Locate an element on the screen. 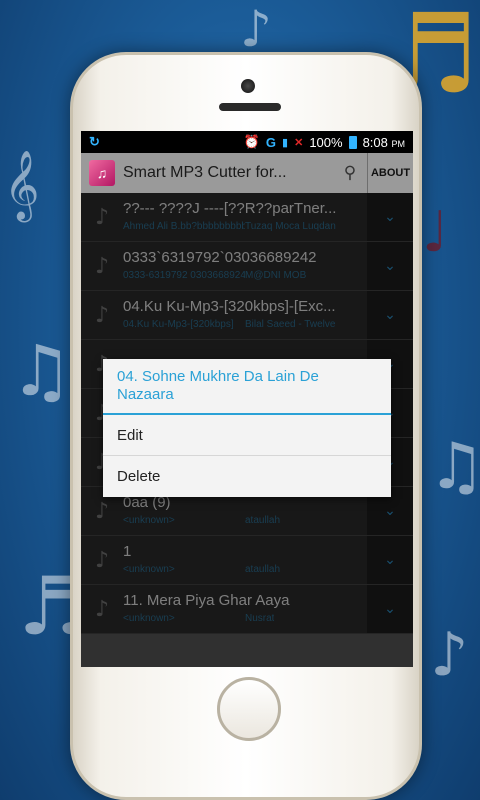  about-button: ABOUT is located at coordinates (390, 173).